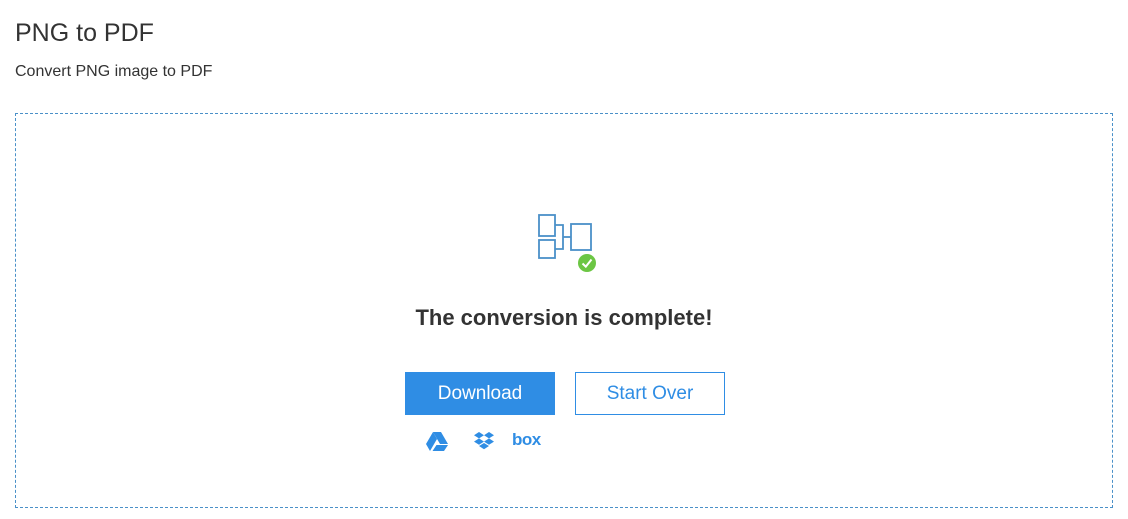 The image size is (1128, 519). What do you see at coordinates (480, 393) in the screenshot?
I see `download-button: Download` at bounding box center [480, 393].